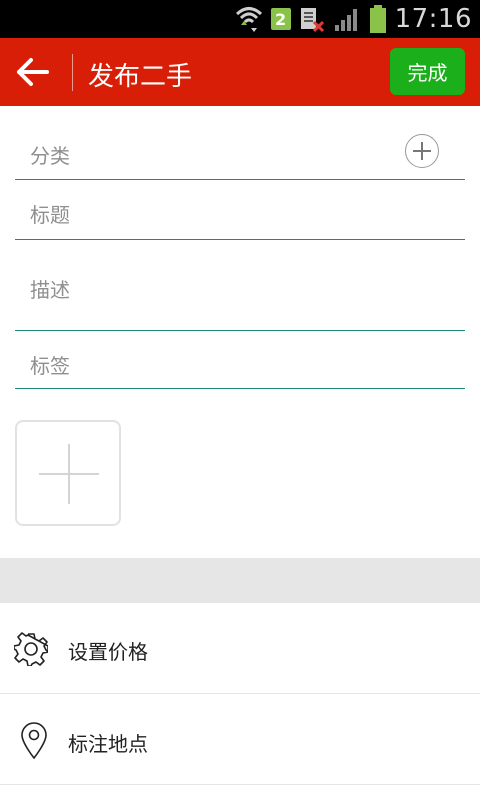 Image resolution: width=480 pixels, height=800 pixels. Describe the element at coordinates (108, 744) in the screenshot. I see `mark-location-label: 标注地点` at that location.